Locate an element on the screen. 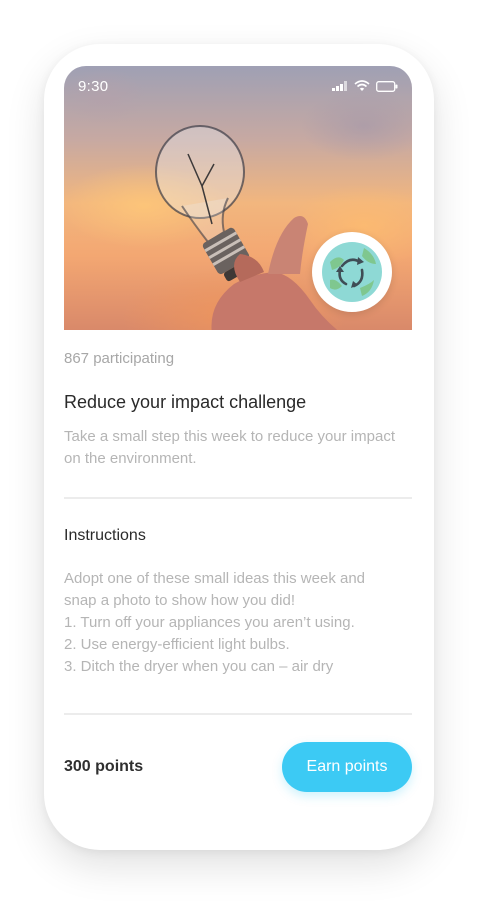 The width and height of the screenshot is (486, 902). status-icons is located at coordinates (365, 86).